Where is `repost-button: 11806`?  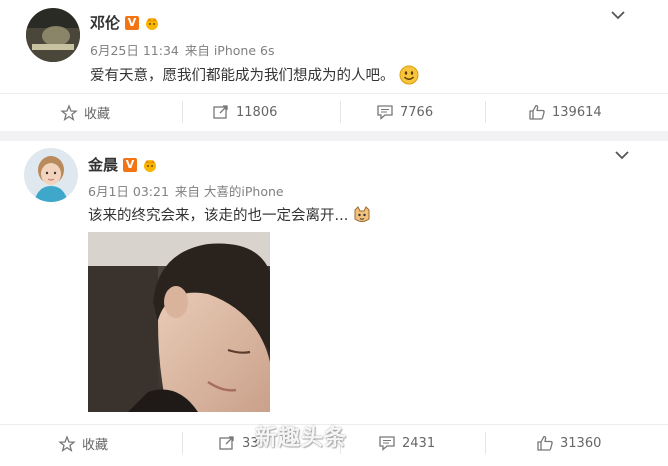 repost-button: 11806 is located at coordinates (244, 112).